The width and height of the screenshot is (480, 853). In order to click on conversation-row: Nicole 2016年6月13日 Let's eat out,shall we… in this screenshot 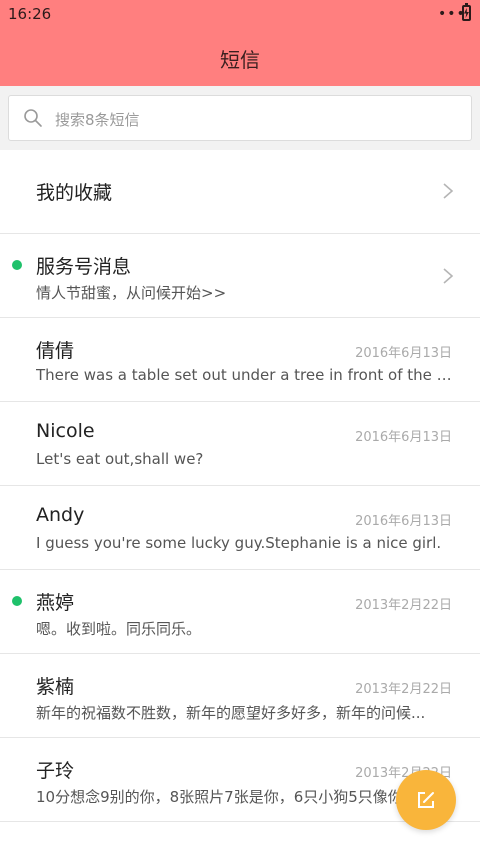, I will do `click(240, 444)`.